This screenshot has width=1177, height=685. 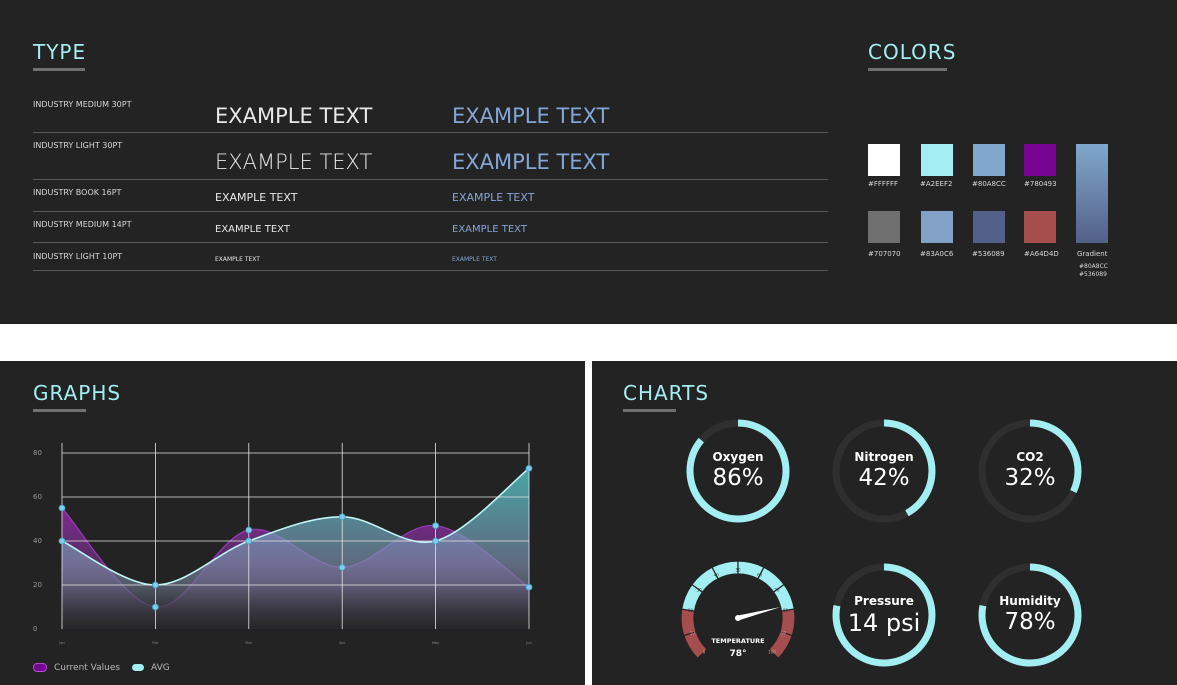 I want to click on colors-title: COLORS, so click(x=912, y=52).